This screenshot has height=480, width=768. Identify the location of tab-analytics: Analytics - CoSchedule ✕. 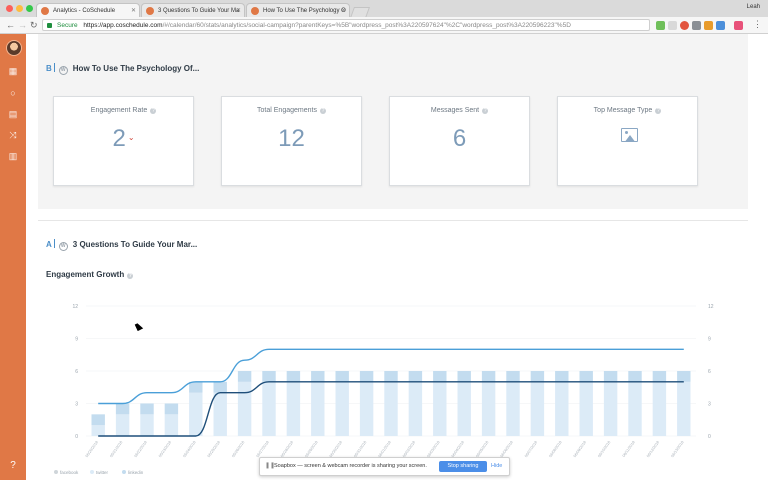
(88, 10).